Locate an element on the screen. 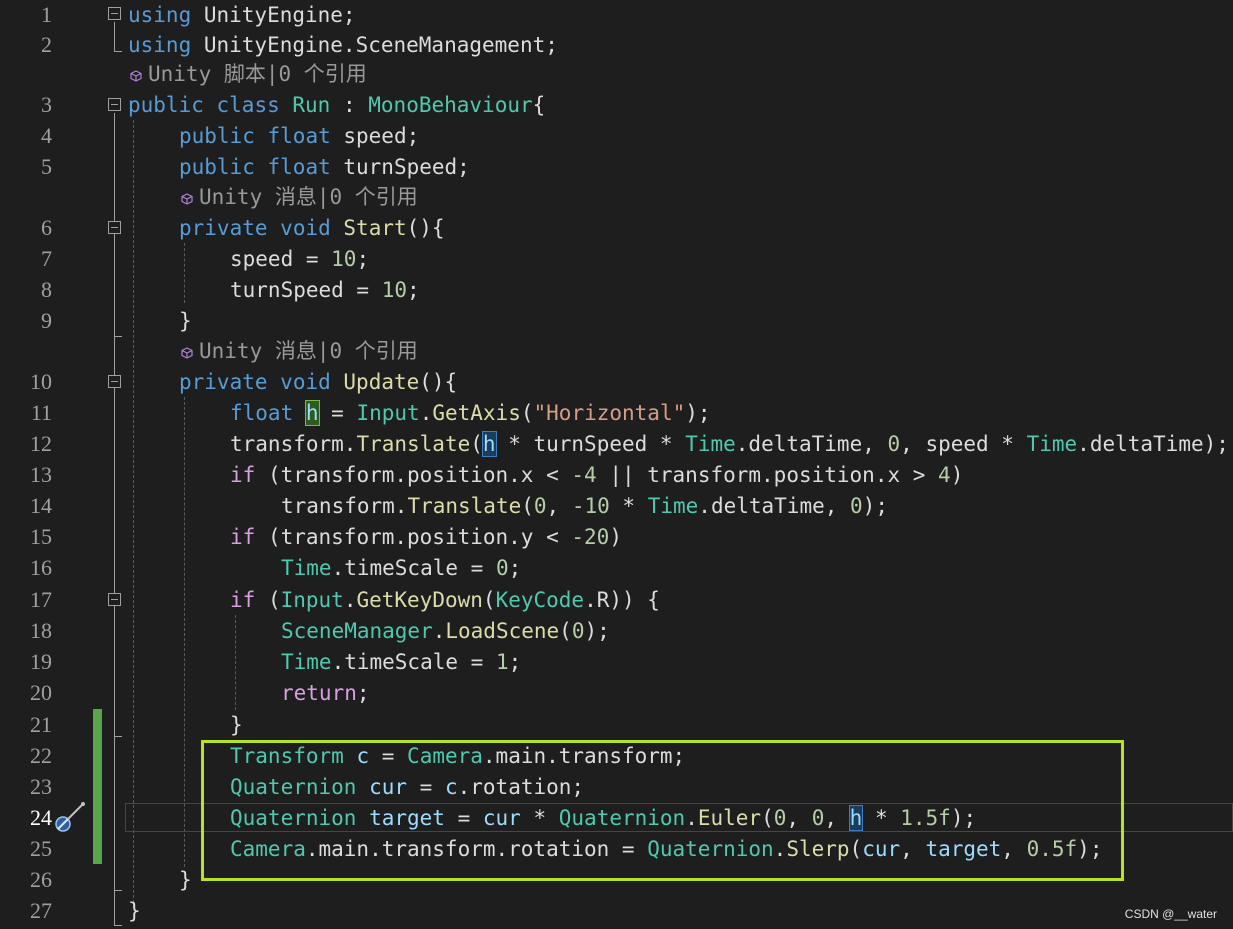  quick-actions-screwdriver-icon is located at coordinates (70, 818).